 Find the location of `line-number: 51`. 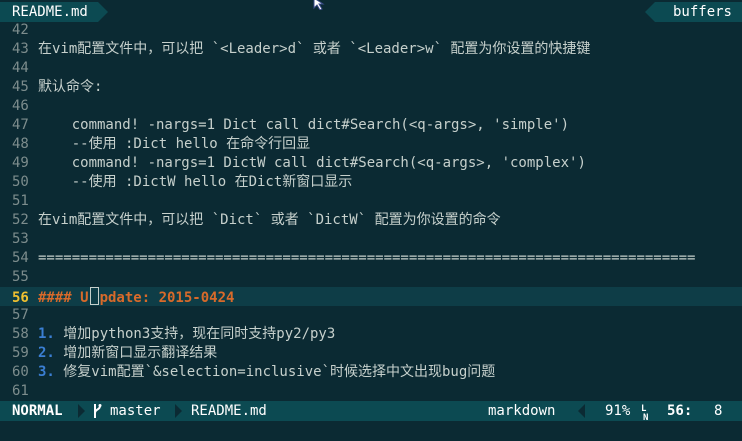

line-number: 51 is located at coordinates (20, 201).